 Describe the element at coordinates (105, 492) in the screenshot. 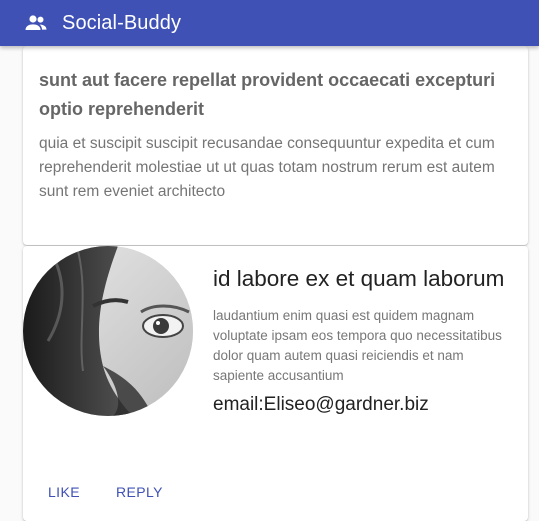

I see `card-actions: LIKE REPLY` at that location.